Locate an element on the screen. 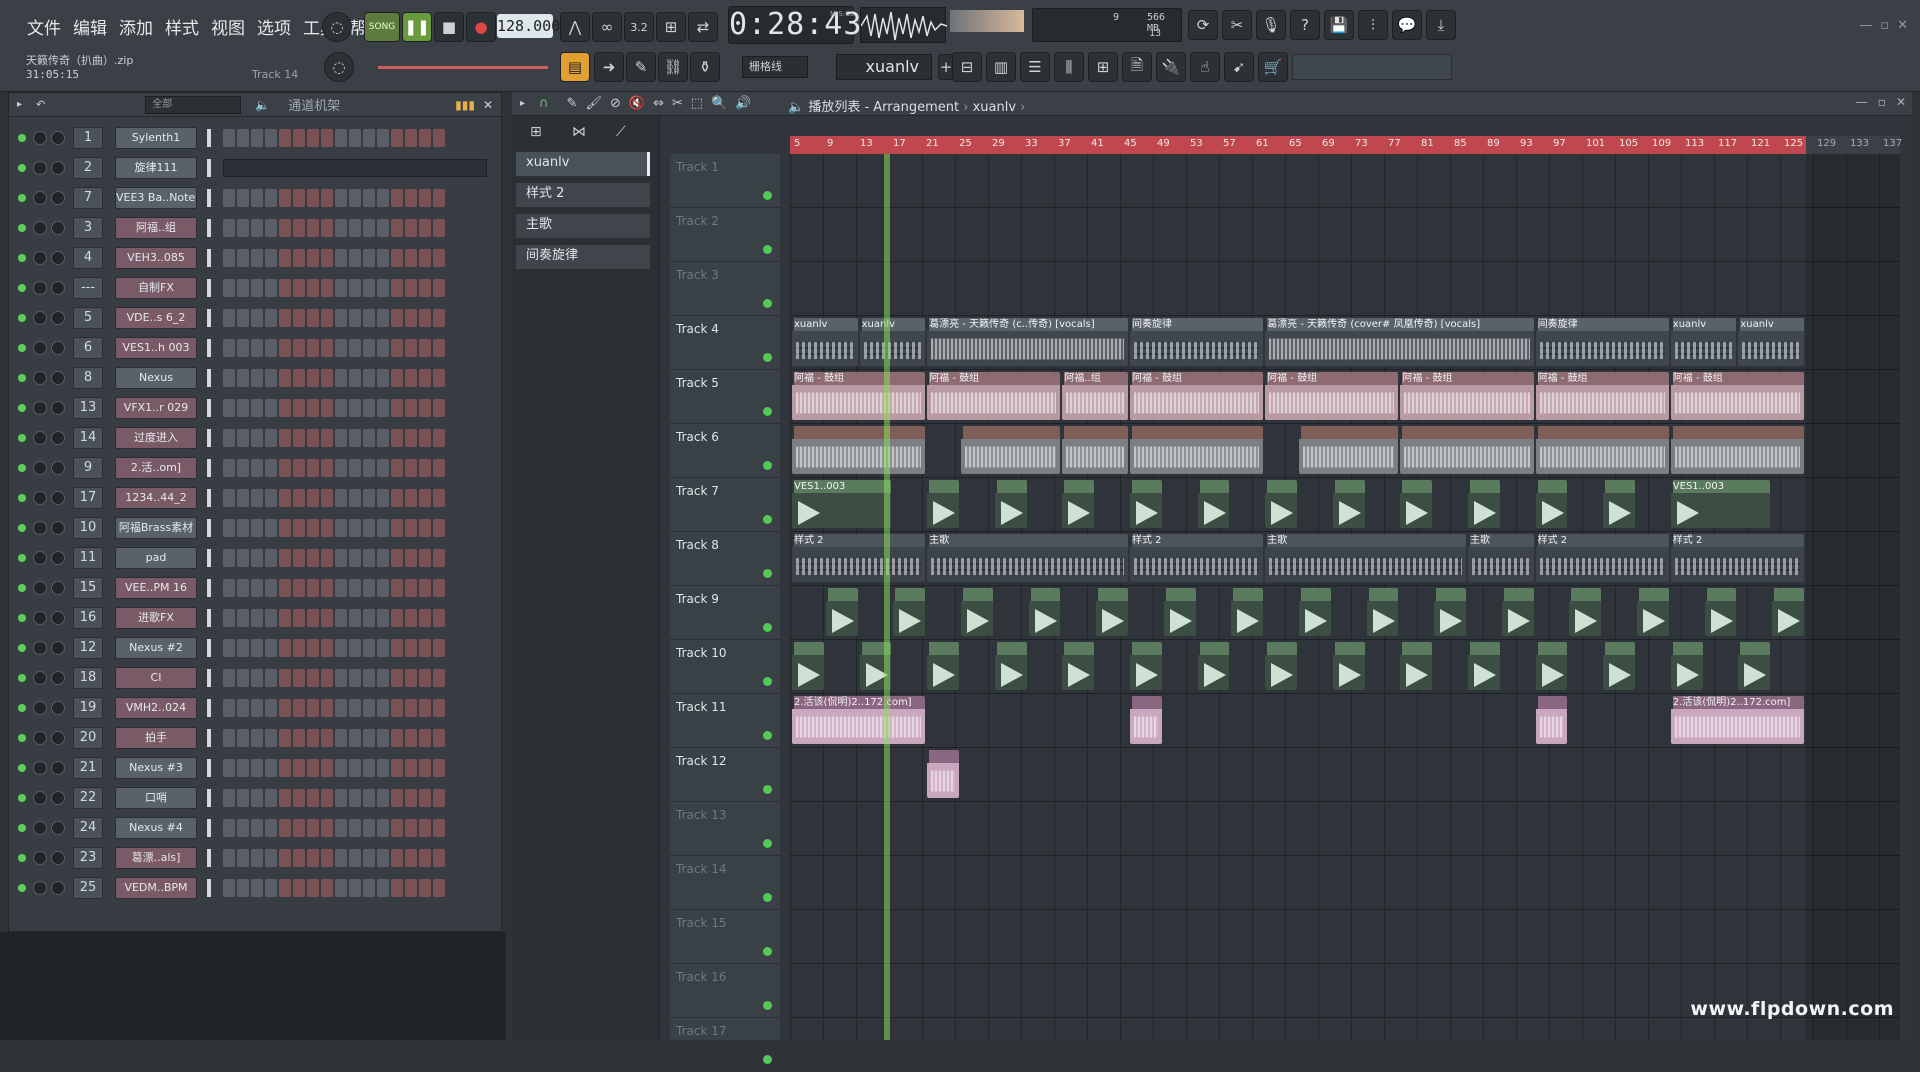 This screenshot has width=1920, height=1072. channel-name-button: Nexus #4 is located at coordinates (156, 828).